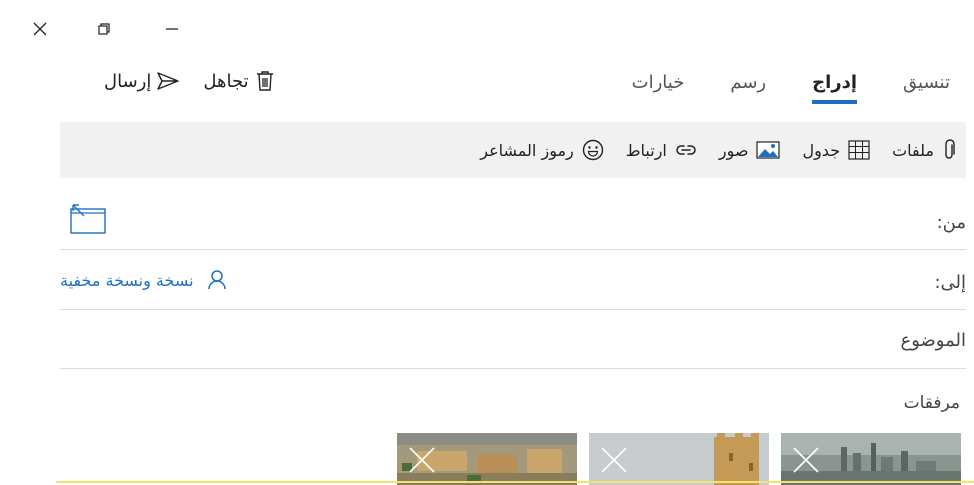 This screenshot has width=974, height=485. I want to click on from-account-icon, so click(88, 221).